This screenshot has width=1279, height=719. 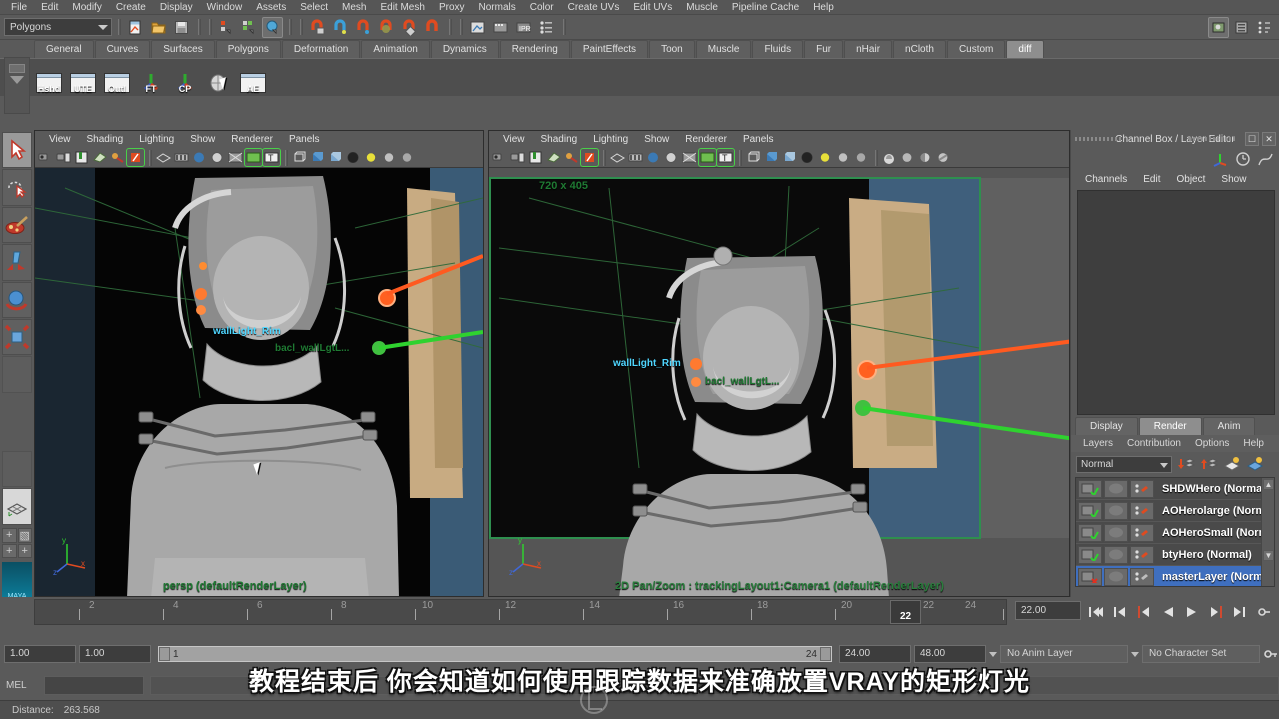 What do you see at coordinates (83, 78) in the screenshot?
I see `shelf-button-ute: UTE` at bounding box center [83, 78].